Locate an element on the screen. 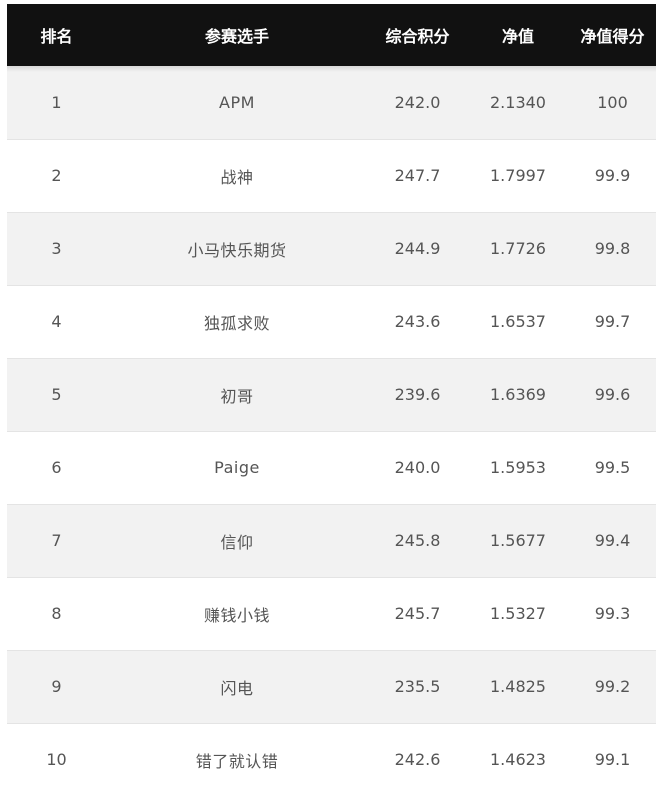  table-row: 8 赚钱小钱 245.7 1.5327 99.3 is located at coordinates (331, 613).